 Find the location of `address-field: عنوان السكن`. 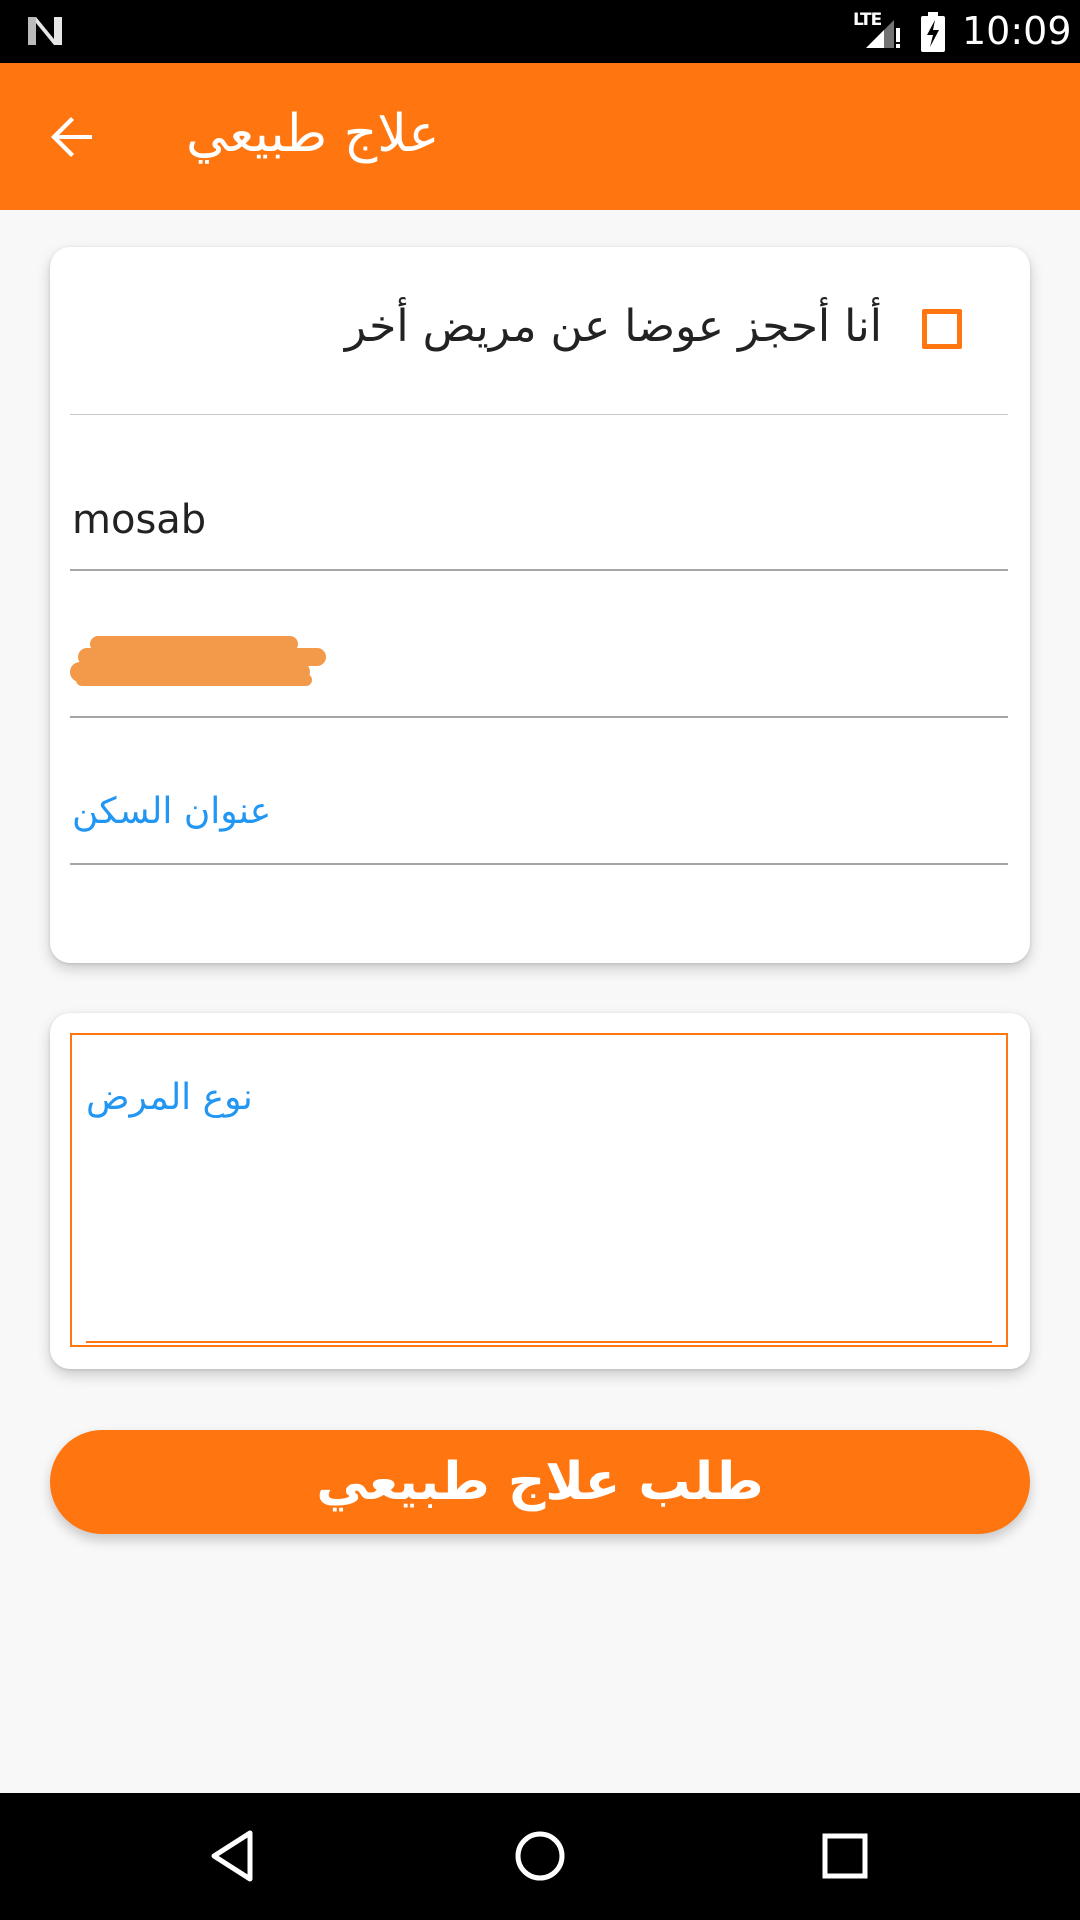

address-field: عنوان السكن is located at coordinates (539, 813).